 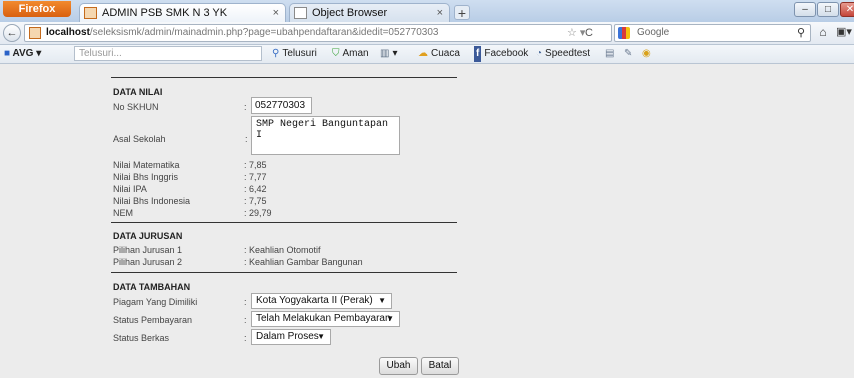 What do you see at coordinates (153, 320) in the screenshot?
I see `label-status-pembayaran: Status Pembayaran` at bounding box center [153, 320].